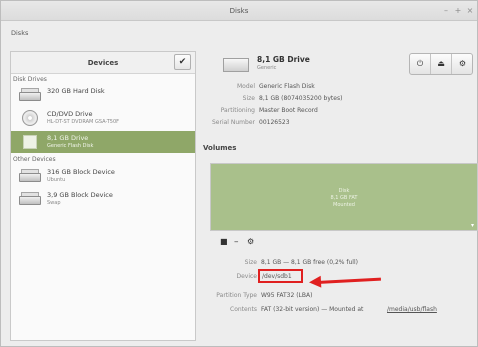 Image resolution: width=478 pixels, height=347 pixels. I want to click on drive-header-icon, so click(236, 64).